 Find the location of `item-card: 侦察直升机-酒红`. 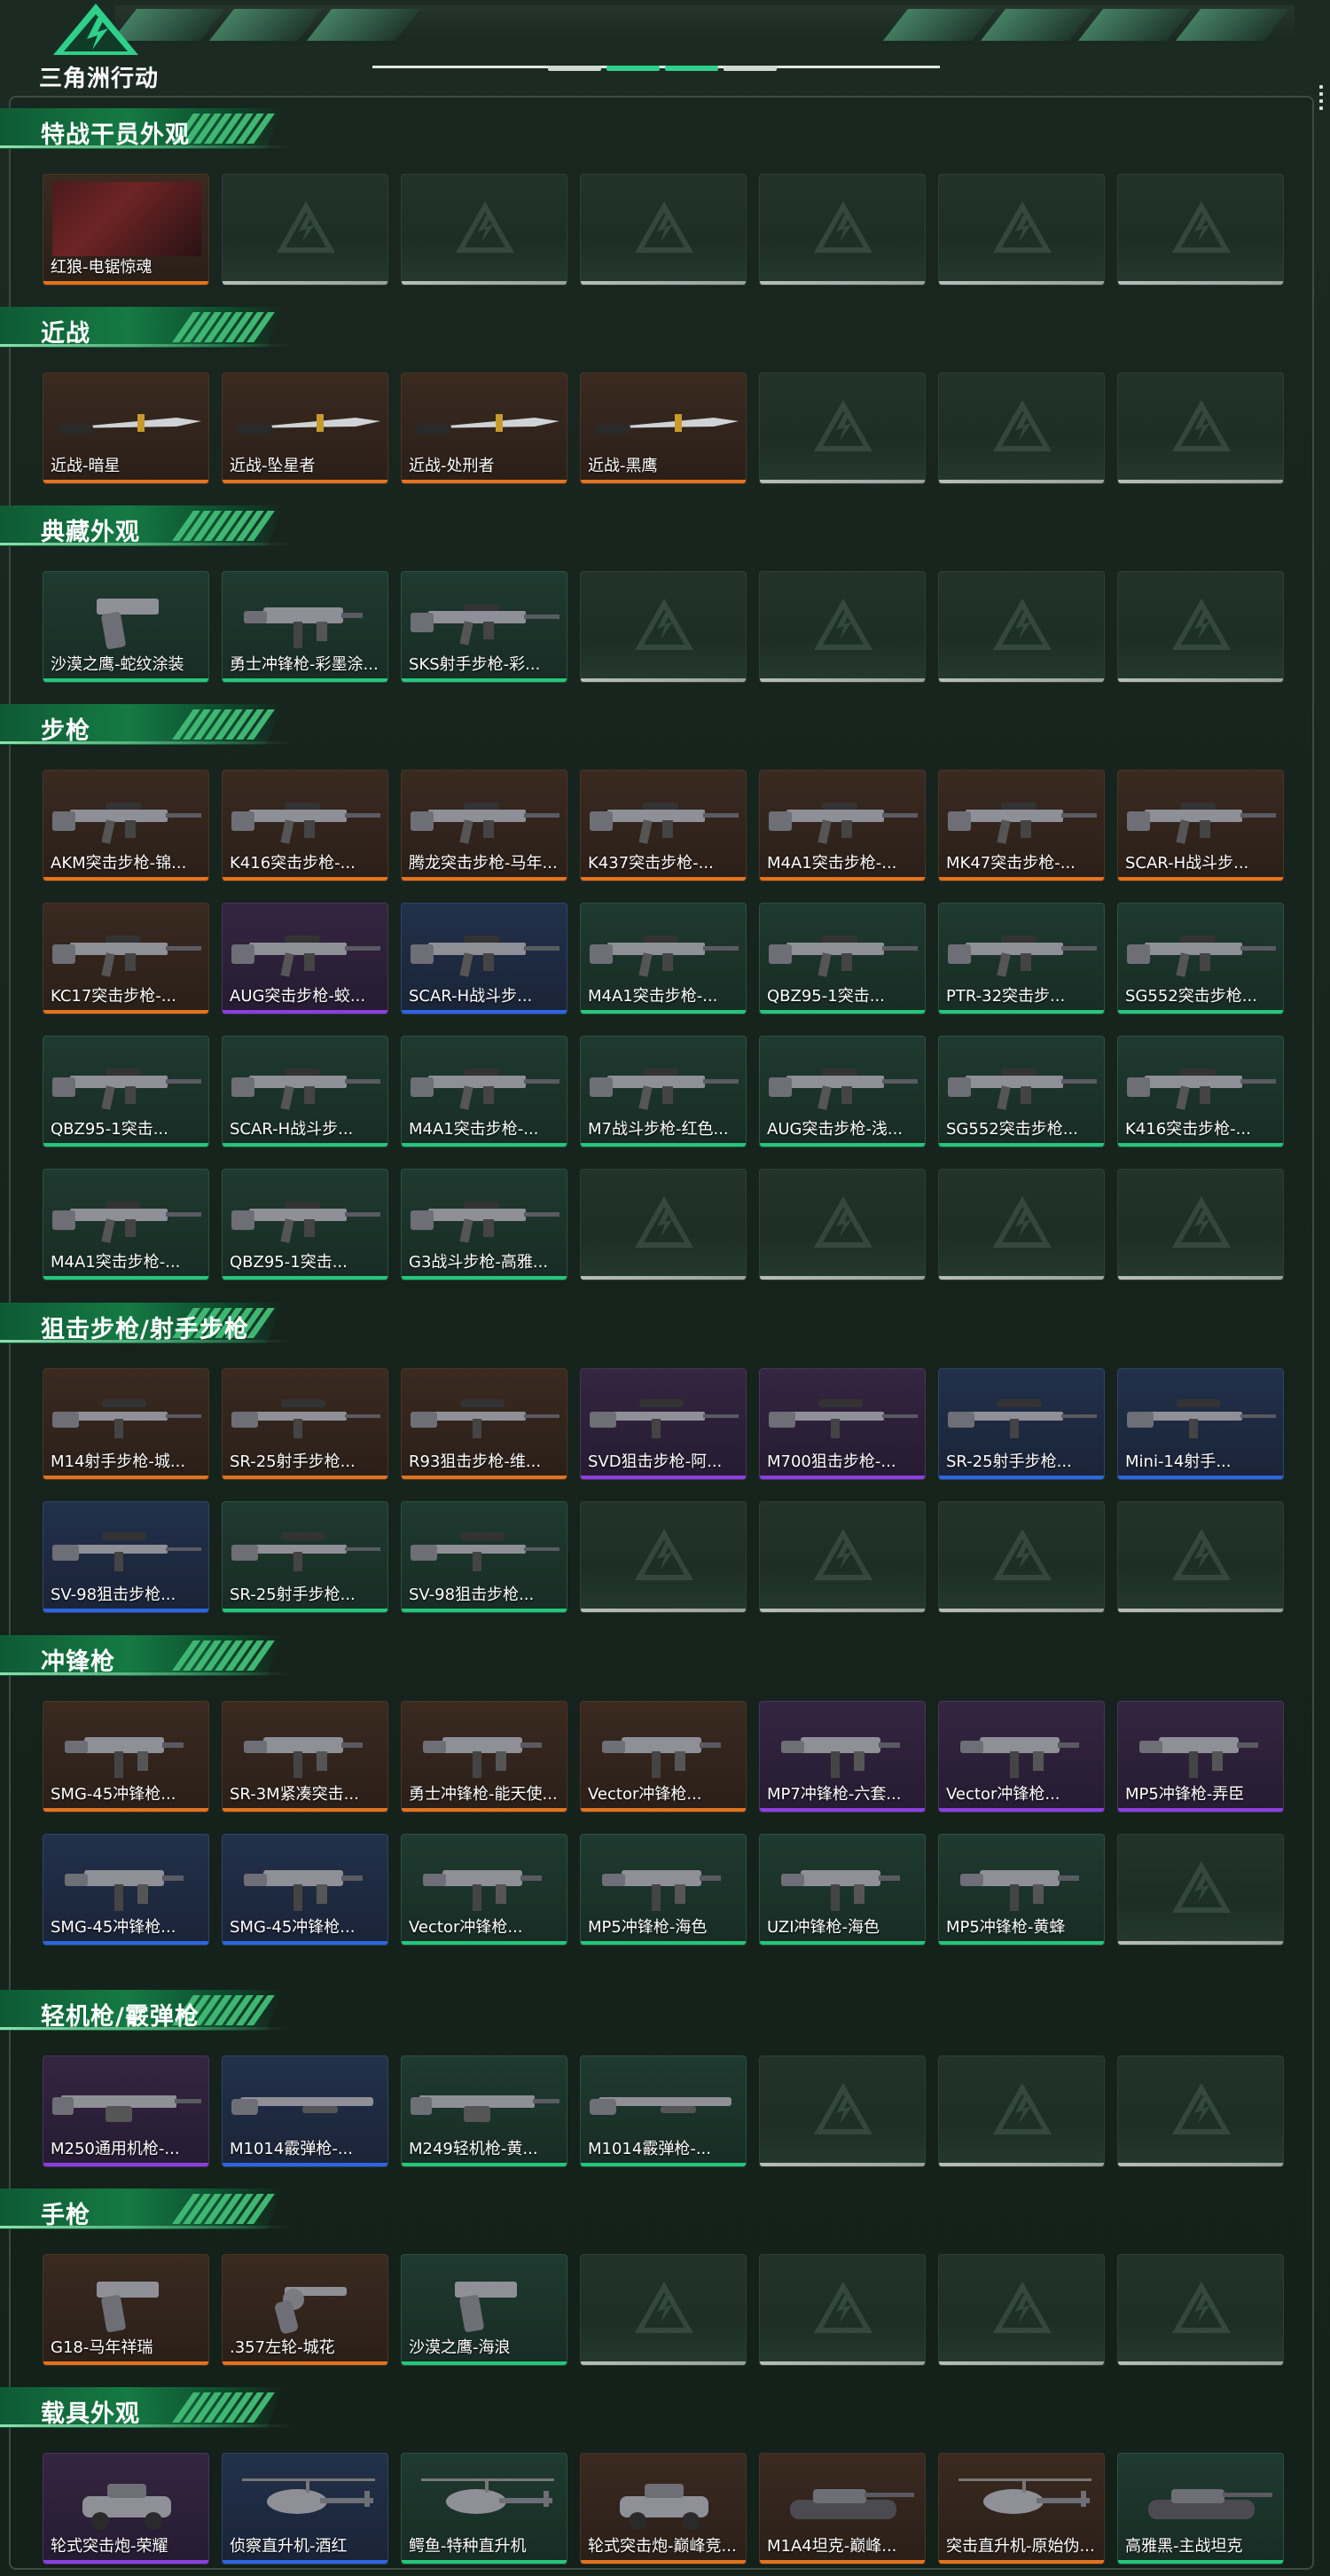

item-card: 侦察直升机-酒红 is located at coordinates (305, 2508).